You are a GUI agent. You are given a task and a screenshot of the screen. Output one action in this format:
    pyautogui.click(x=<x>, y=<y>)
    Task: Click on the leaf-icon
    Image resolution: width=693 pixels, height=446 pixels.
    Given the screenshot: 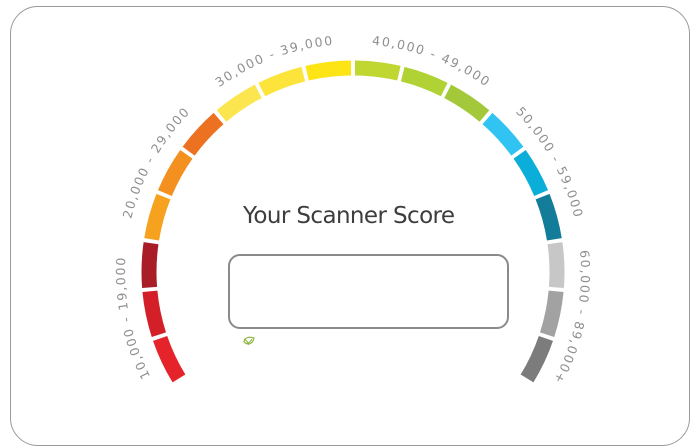 What is the action you would take?
    pyautogui.click(x=249, y=341)
    